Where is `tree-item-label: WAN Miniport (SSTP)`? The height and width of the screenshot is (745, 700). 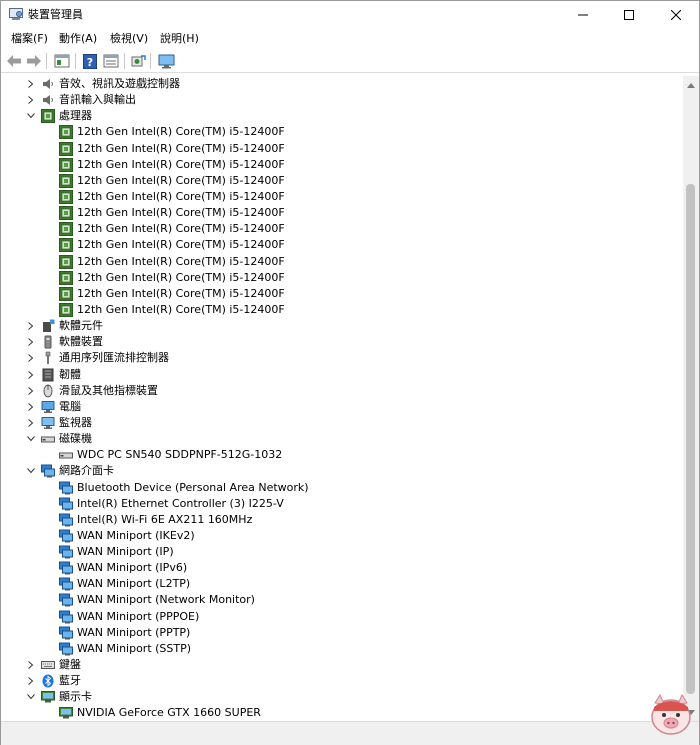 tree-item-label: WAN Miniport (SSTP) is located at coordinates (134, 648).